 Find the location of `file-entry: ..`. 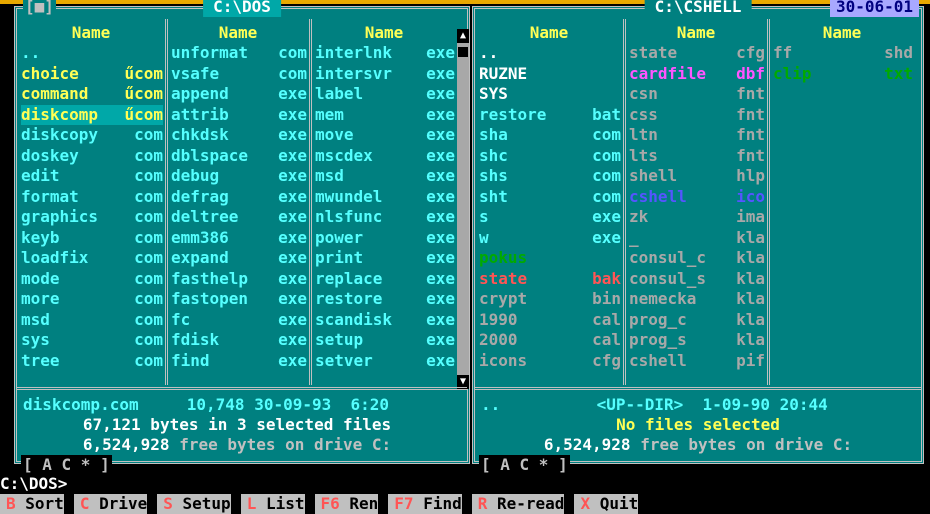

file-entry: .. is located at coordinates (92, 53).